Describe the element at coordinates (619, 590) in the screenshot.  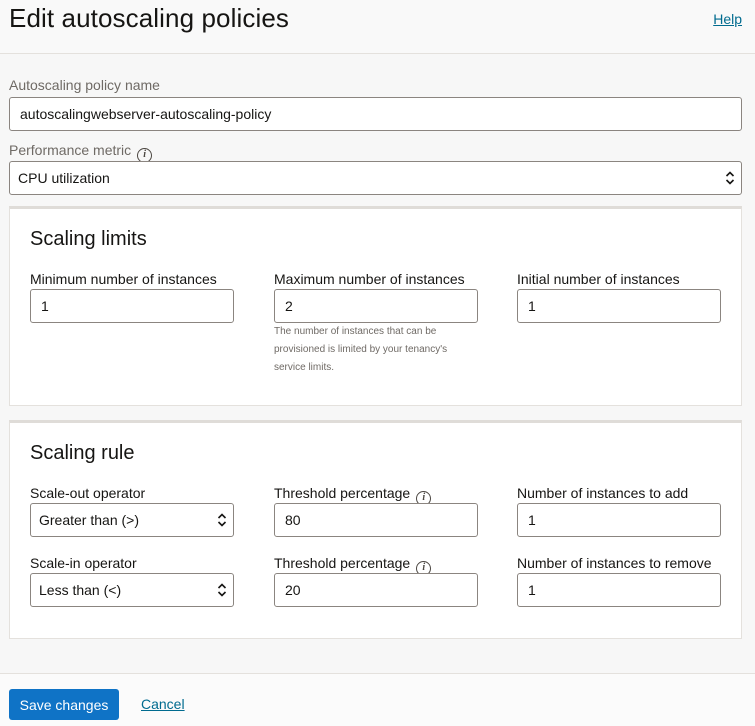
I see `instances-to-remove-input: 1` at that location.